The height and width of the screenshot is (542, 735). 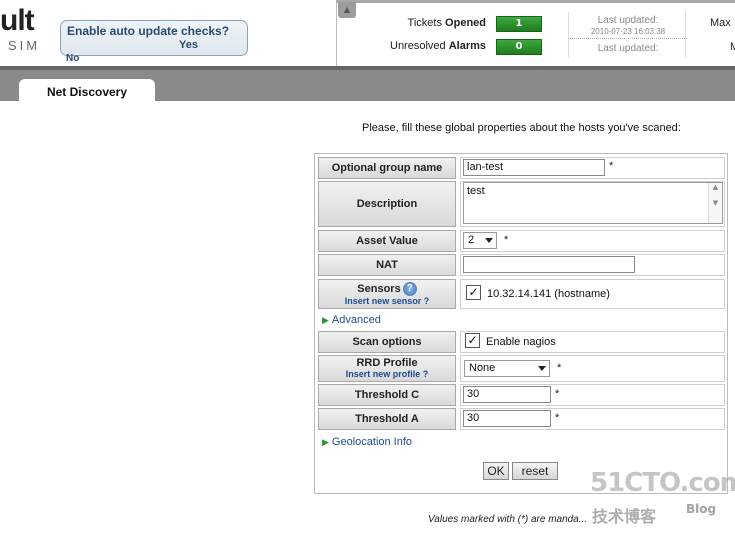 I want to click on auto-update-yes-link: Yes, so click(x=188, y=45).